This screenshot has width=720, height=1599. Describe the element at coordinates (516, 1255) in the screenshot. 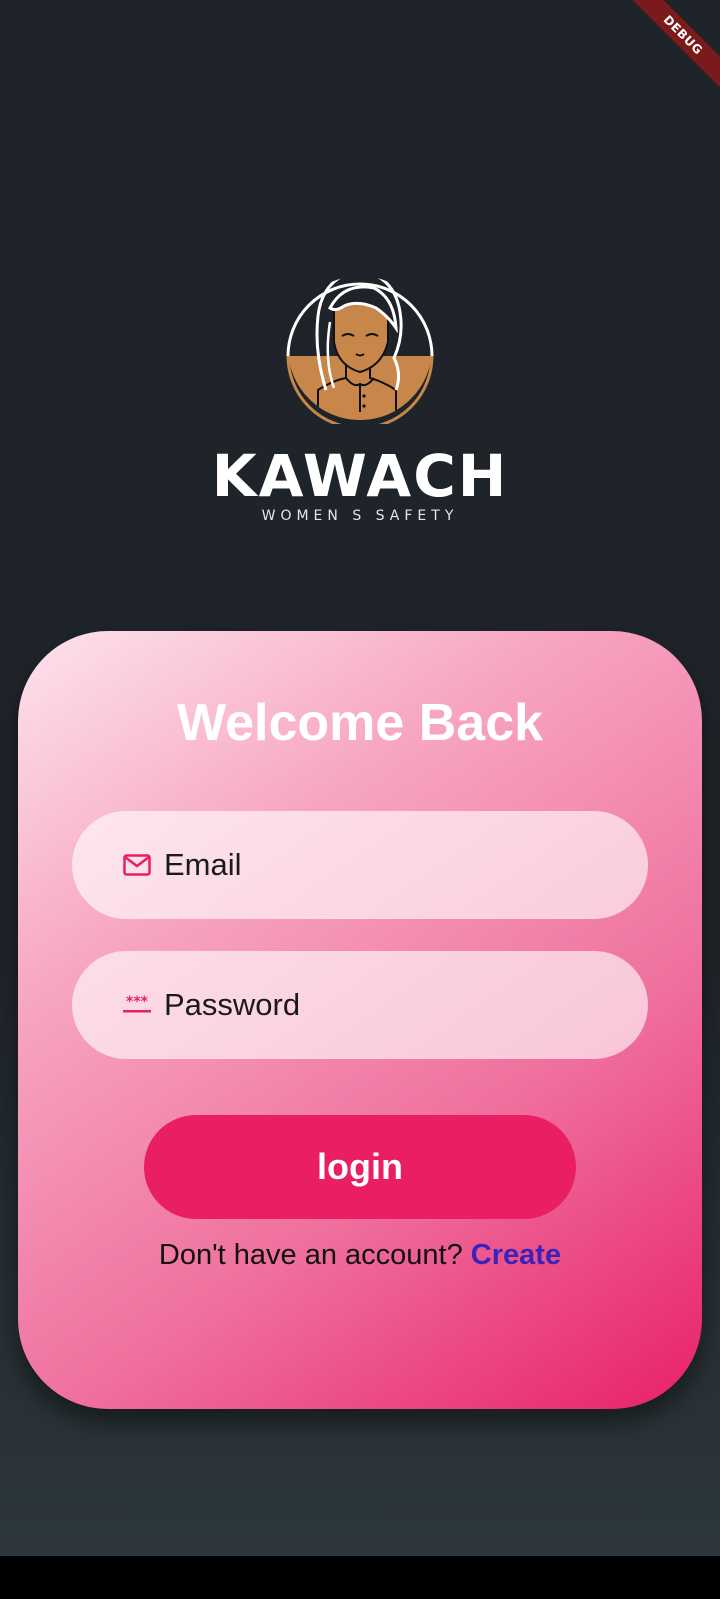

I see `create-account-link: Create` at that location.